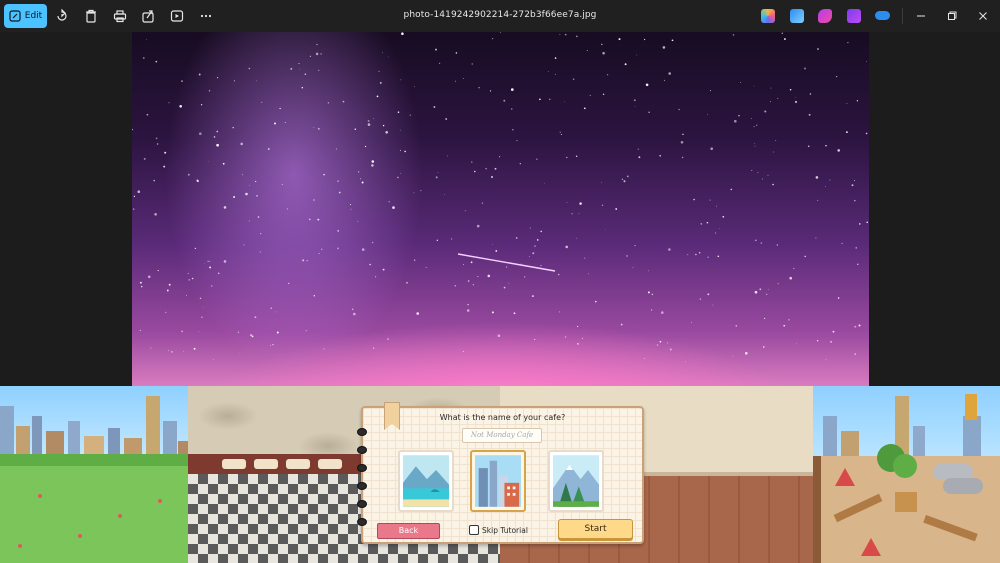 The height and width of the screenshot is (563, 1000). Describe the element at coordinates (797, 16) in the screenshot. I see `photos-icon` at that location.